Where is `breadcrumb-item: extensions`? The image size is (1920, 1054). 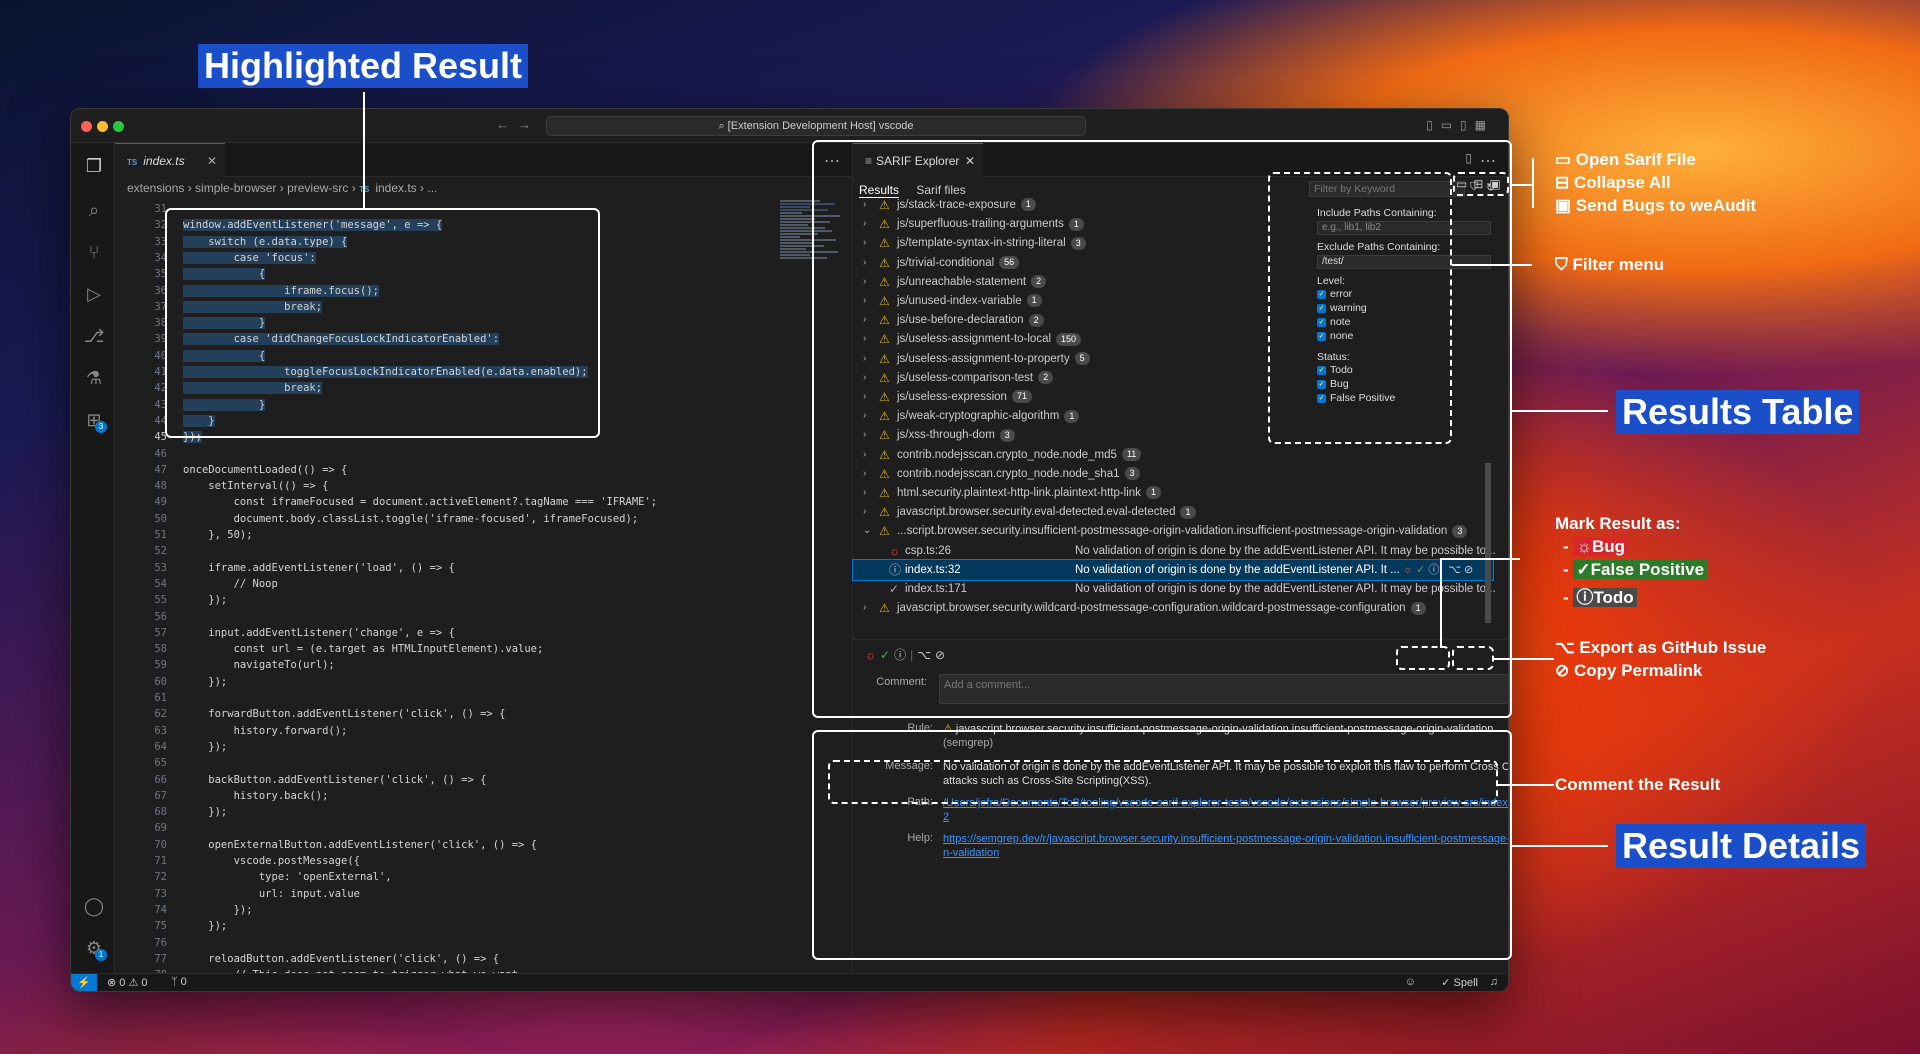
breadcrumb-item: extensions is located at coordinates (155, 188).